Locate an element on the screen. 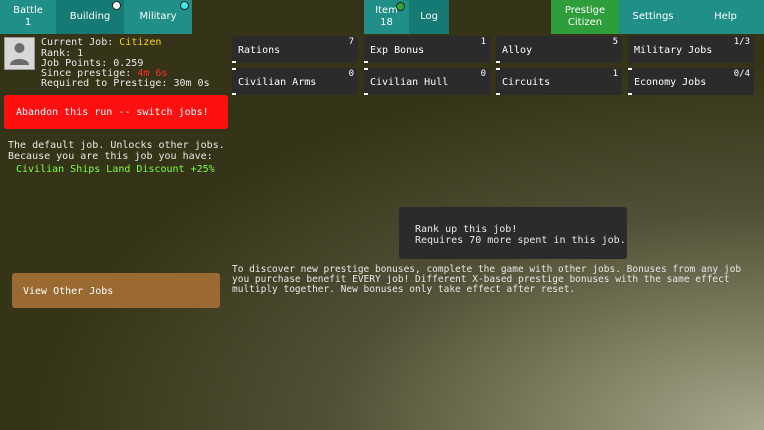 This screenshot has height=430, width=764. upgrade-name: Alloy is located at coordinates (517, 50).